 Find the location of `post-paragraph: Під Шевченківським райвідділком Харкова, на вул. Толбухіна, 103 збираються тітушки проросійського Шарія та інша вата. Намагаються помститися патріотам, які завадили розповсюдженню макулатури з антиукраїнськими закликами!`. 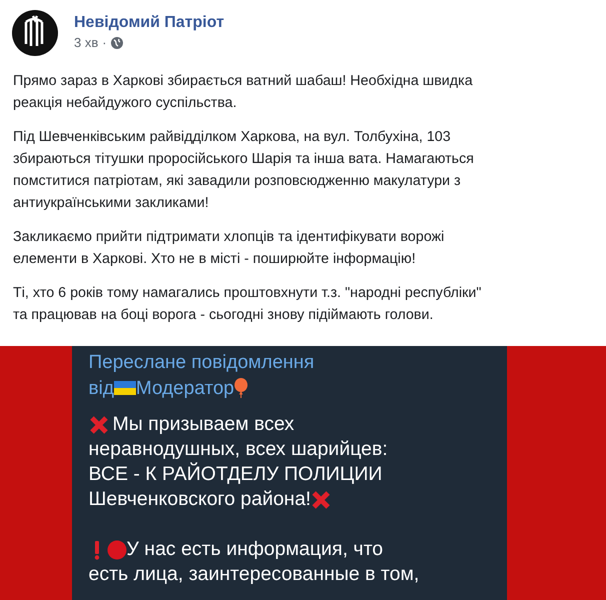

post-paragraph: Під Шевченківським райвідділком Харкова, на вул. Толбухіна, 103 збираються тітушки проросійського Шарія та інша вата. Намагаються помститися патріотам, які завадили розповсюдженню макулатури з антиукраїнськими закликами! is located at coordinates (244, 170).